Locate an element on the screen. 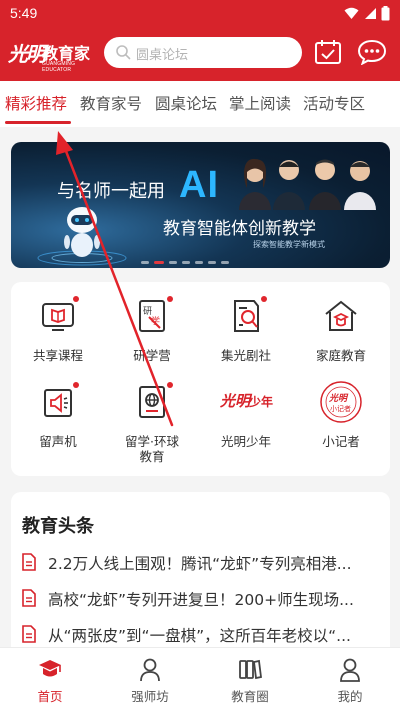 This screenshot has height=710, width=400. feature-little-reporter: 光明 小记者 小记者 is located at coordinates (341, 413).